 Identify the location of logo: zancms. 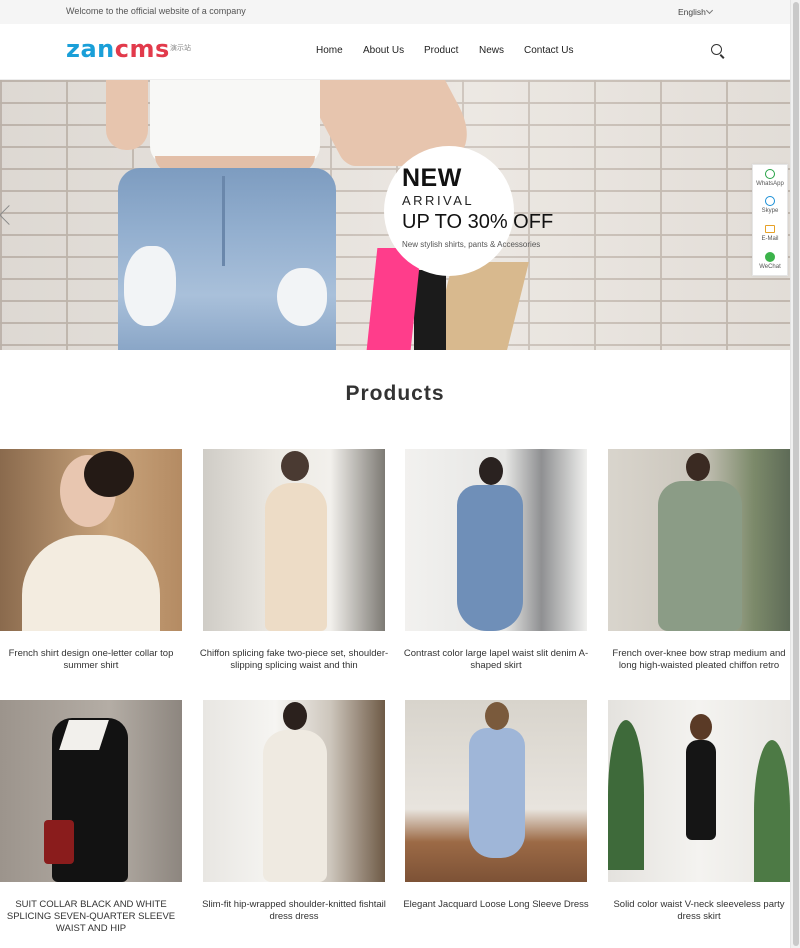
(118, 49).